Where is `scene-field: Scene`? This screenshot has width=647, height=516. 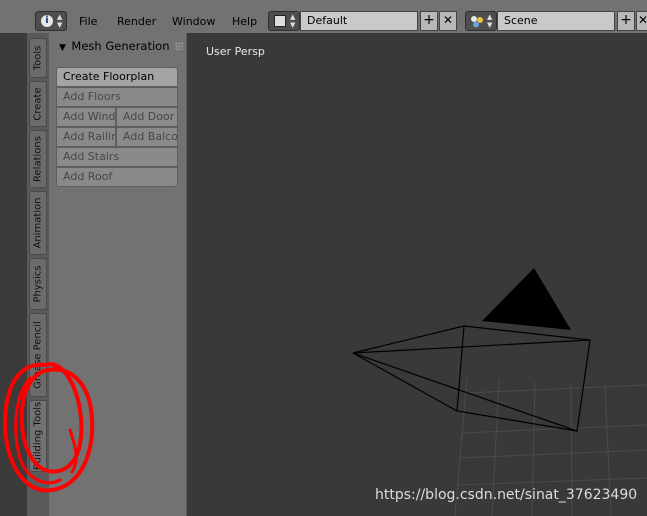 scene-field: Scene is located at coordinates (556, 21).